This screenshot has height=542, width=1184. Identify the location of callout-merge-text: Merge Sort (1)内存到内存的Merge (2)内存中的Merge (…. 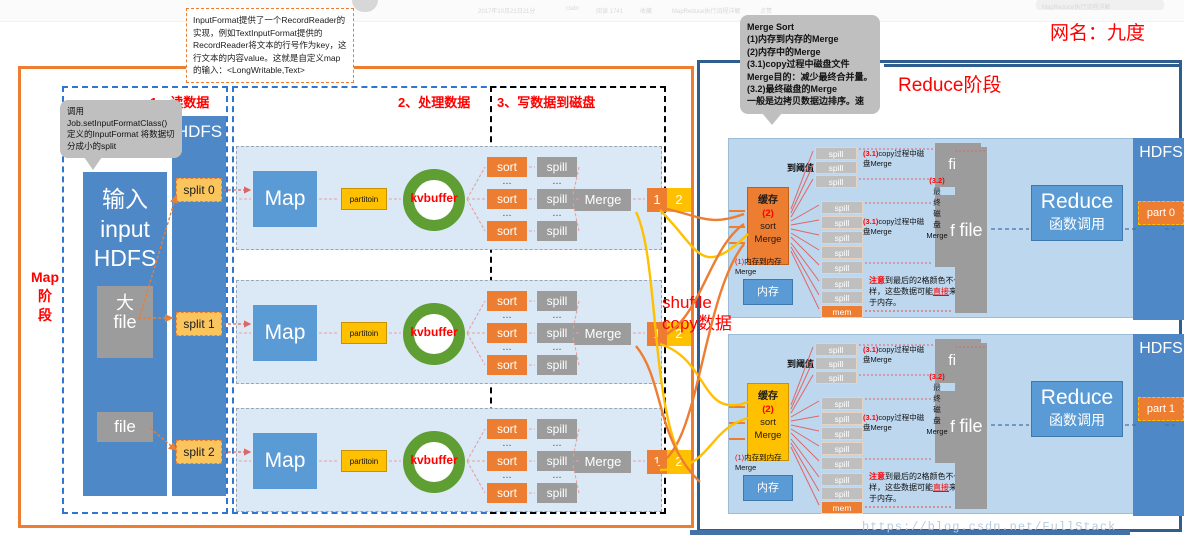
(810, 64).